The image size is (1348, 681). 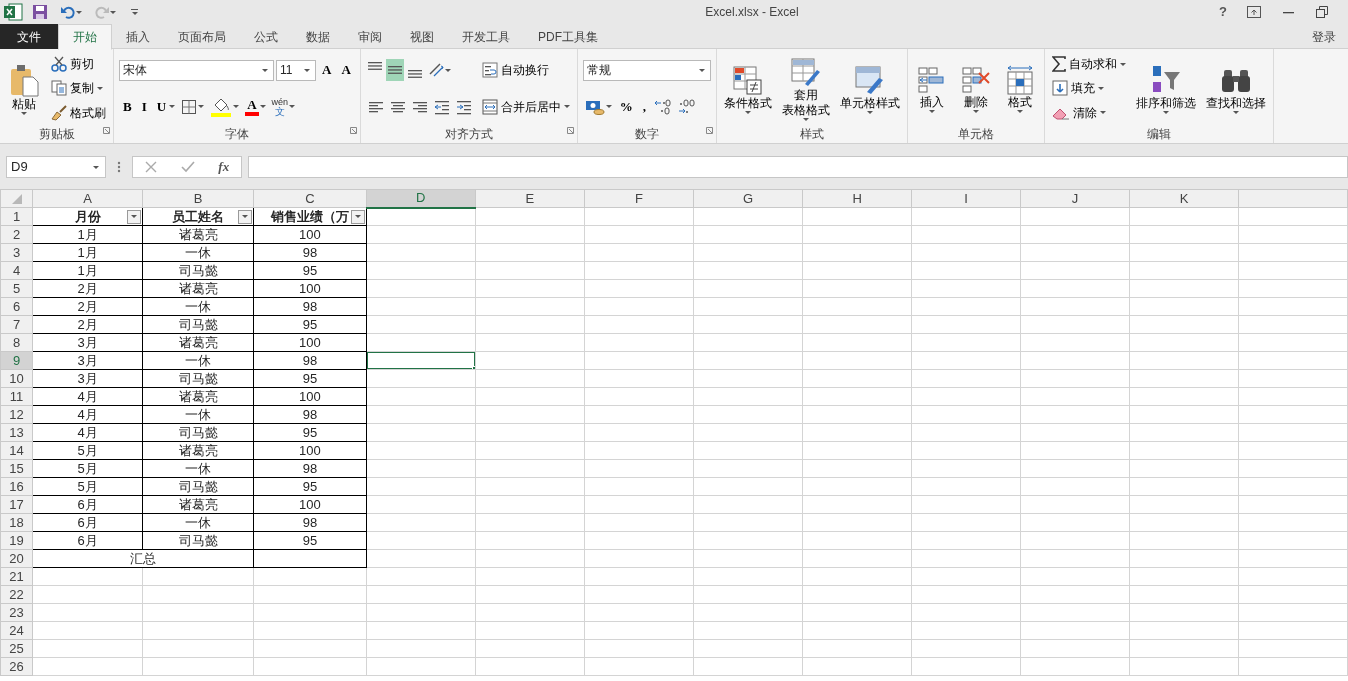 I want to click on ribbon-button: 剪切, so click(x=72, y=64).